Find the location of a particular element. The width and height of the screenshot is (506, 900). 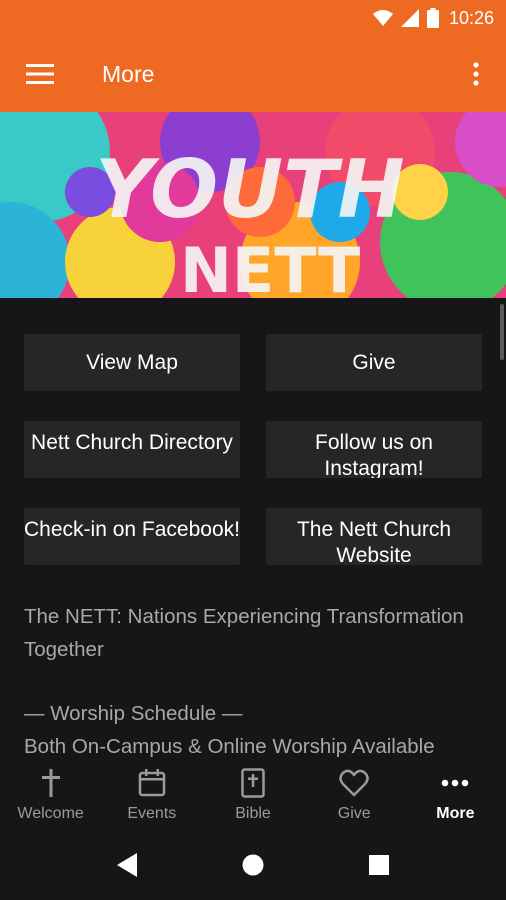

calendar-icon is located at coordinates (152, 783).